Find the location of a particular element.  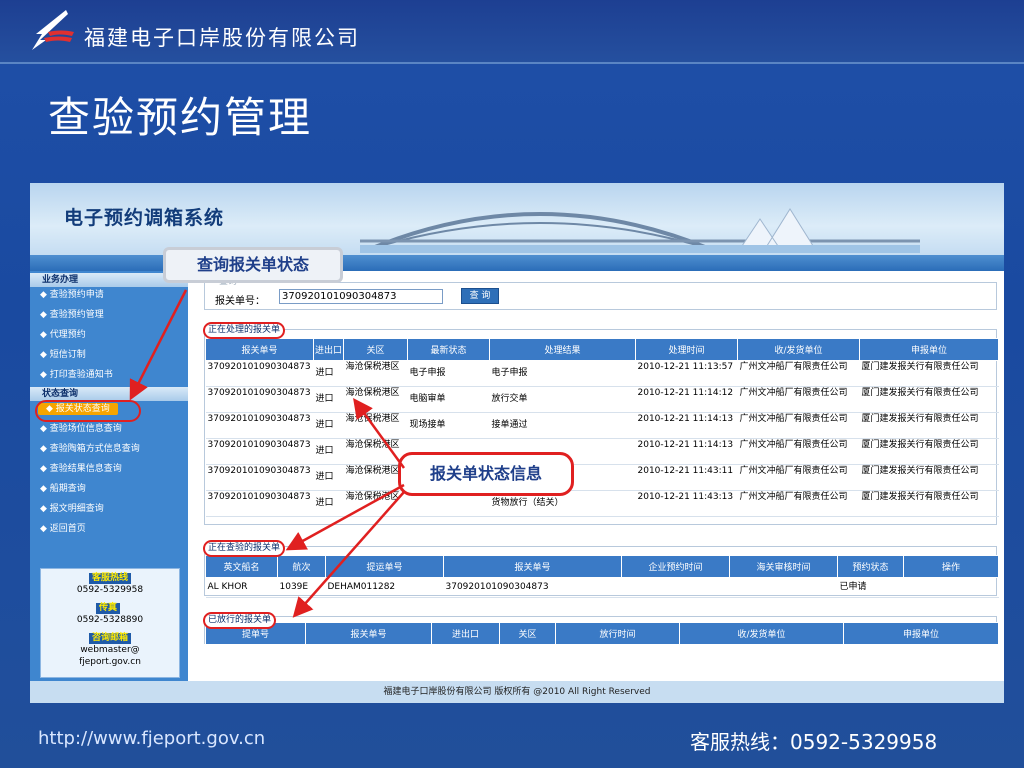

released-panel: 提单号 报关单号 进出口 关区 放行时间 收/发货单位 申报单位 is located at coordinates (601, 630).